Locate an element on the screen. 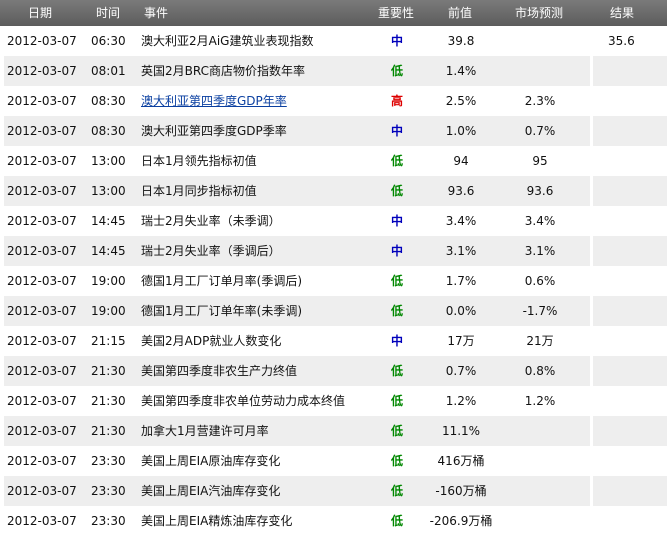  table-row: 2012-03-07 13:00 日本1月同步指标初值 低 93.6 93.6 is located at coordinates (333, 191).